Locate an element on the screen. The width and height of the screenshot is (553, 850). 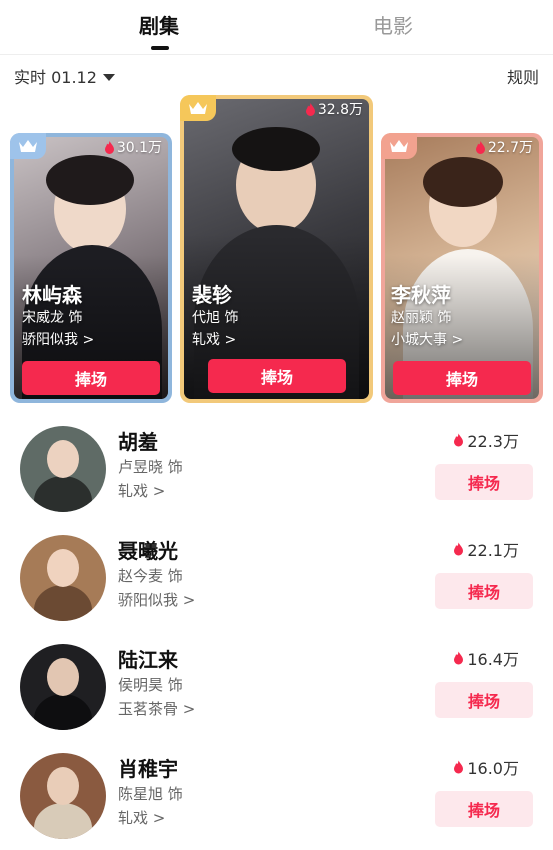
tab-series: 剧集 is located at coordinates (159, 24).